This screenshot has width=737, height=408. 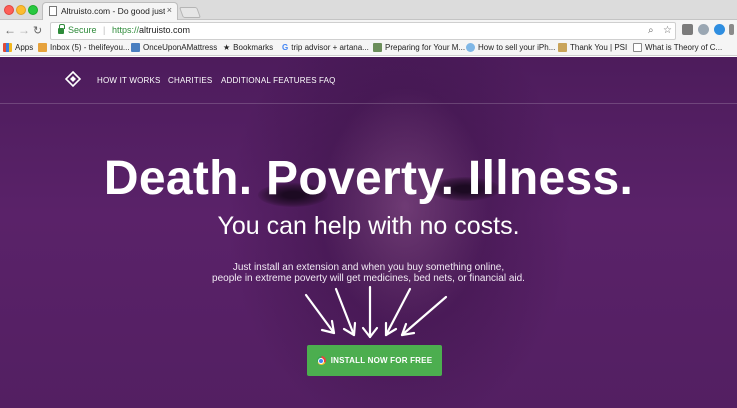 I want to click on nav-additional-features: ADDITIONAL FEATURES, so click(x=269, y=80).